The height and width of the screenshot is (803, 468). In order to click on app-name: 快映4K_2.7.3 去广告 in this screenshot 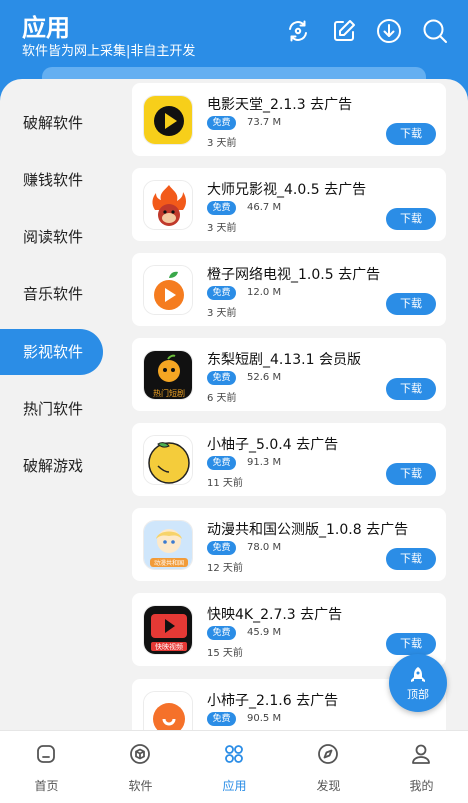, I will do `click(275, 615)`.